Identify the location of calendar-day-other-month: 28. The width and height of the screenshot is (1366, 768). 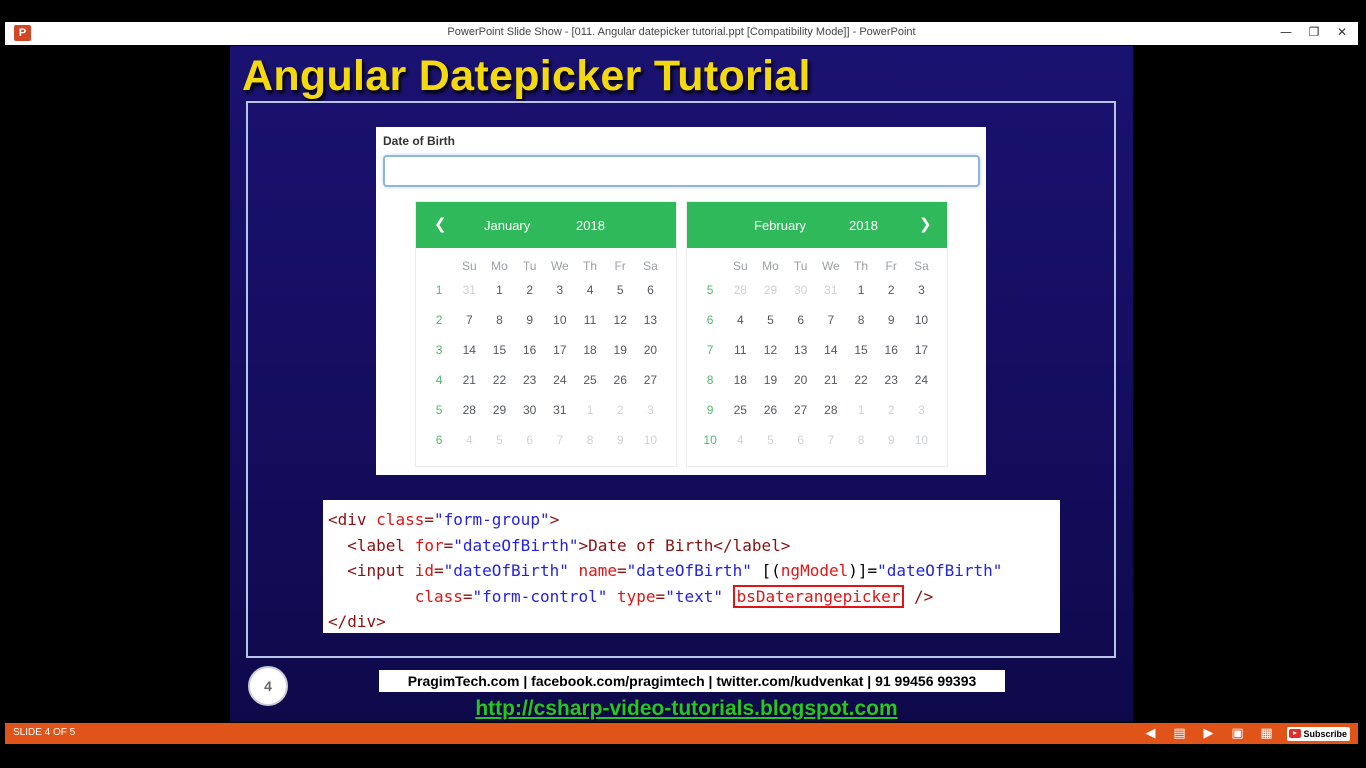
(740, 293).